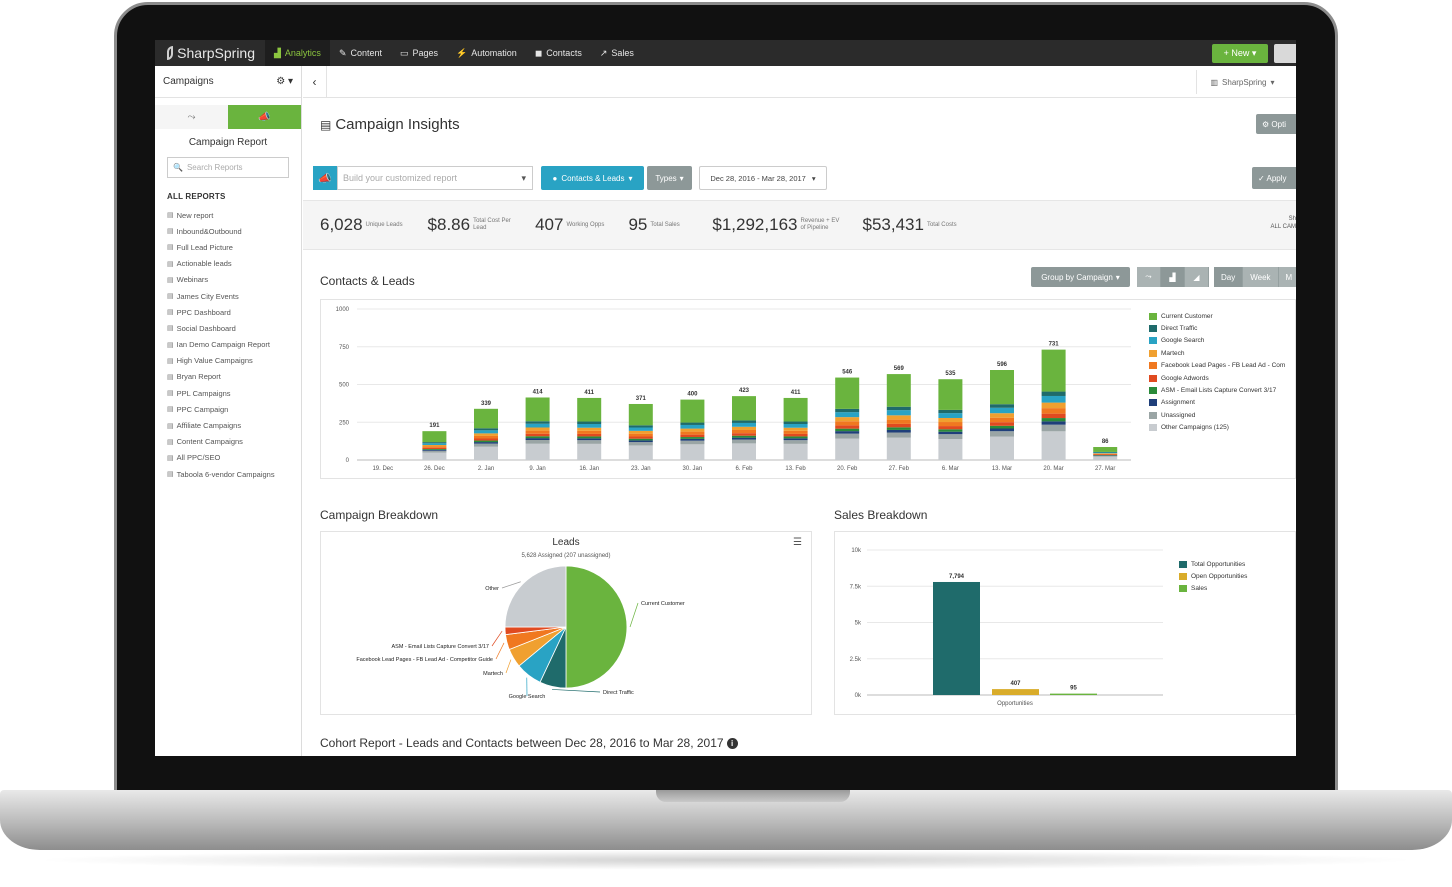  Describe the element at coordinates (315, 81) in the screenshot. I see `back-button: ‹` at that location.